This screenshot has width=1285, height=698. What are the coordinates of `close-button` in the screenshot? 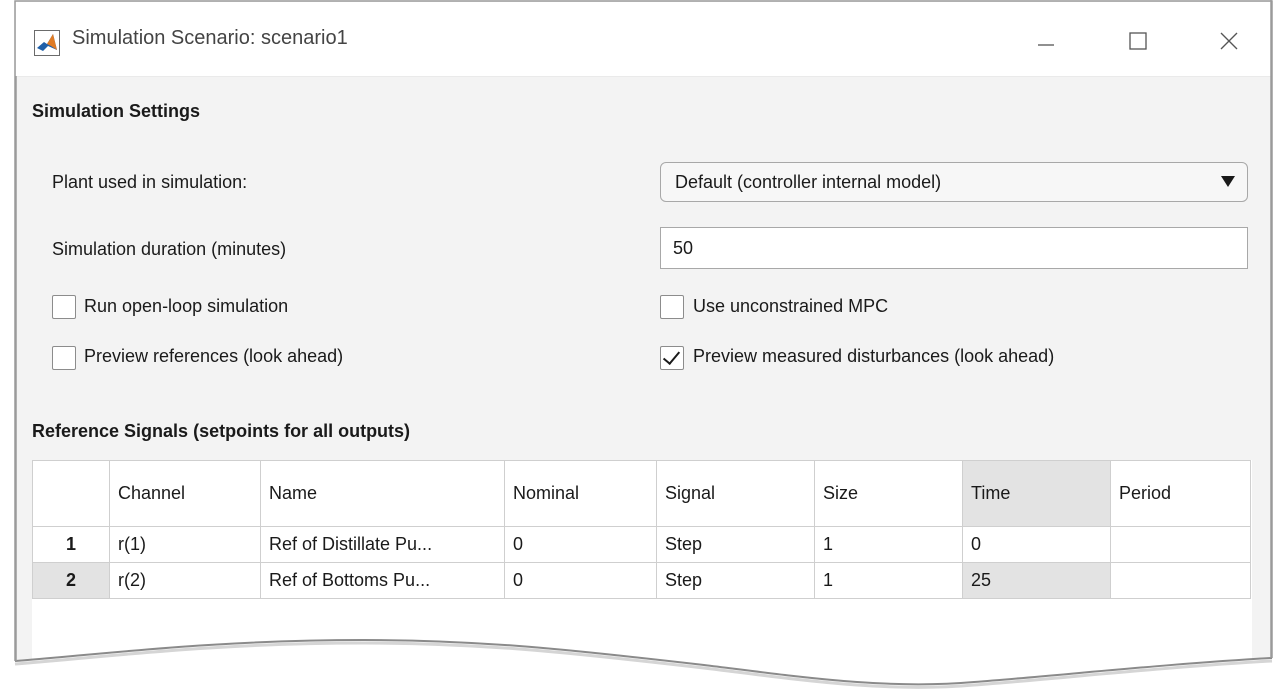 It's located at (1229, 41).